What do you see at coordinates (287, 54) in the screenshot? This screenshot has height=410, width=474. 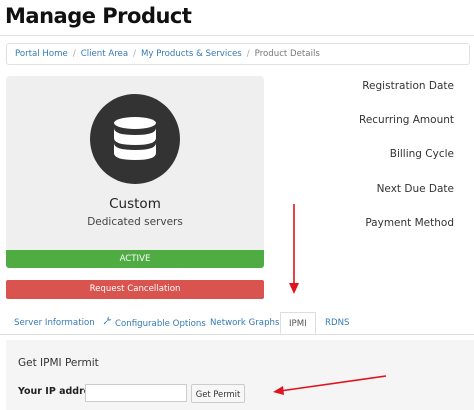 I see `breadcrumb-current: Product Details` at bounding box center [287, 54].